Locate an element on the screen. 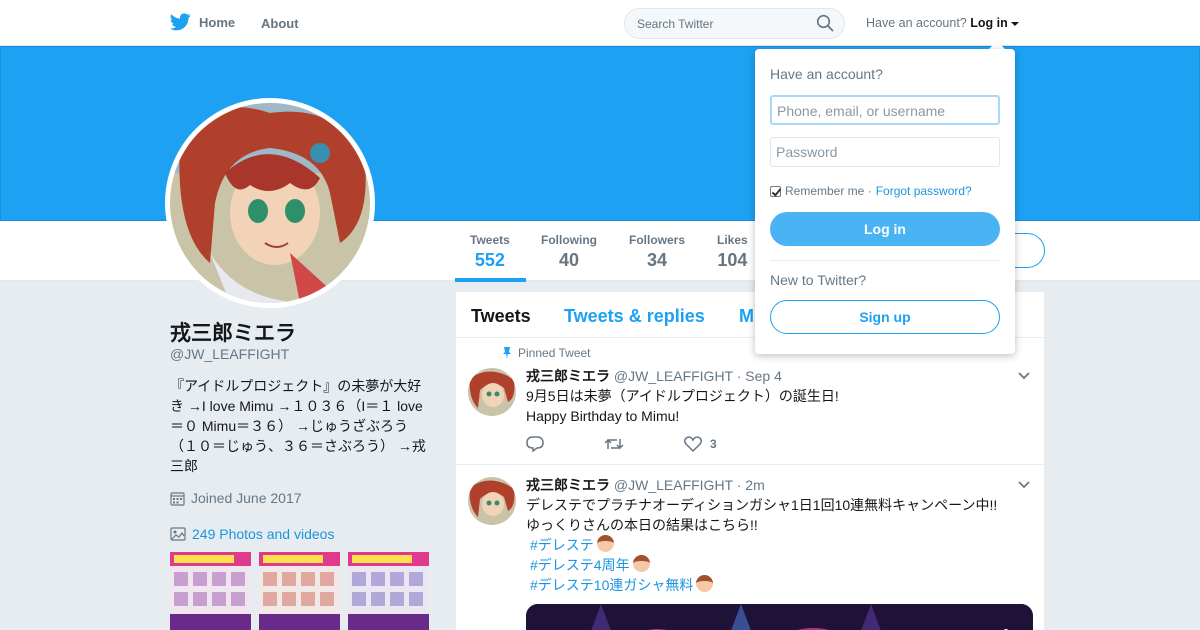  hashtag-link: #デレステ is located at coordinates (771, 545).